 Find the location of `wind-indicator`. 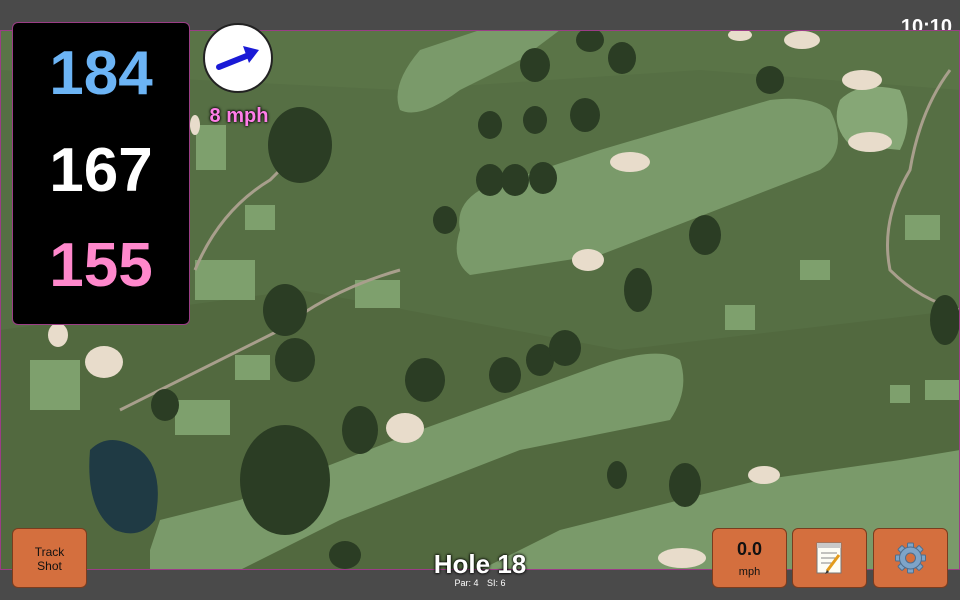

wind-indicator is located at coordinates (238, 58).